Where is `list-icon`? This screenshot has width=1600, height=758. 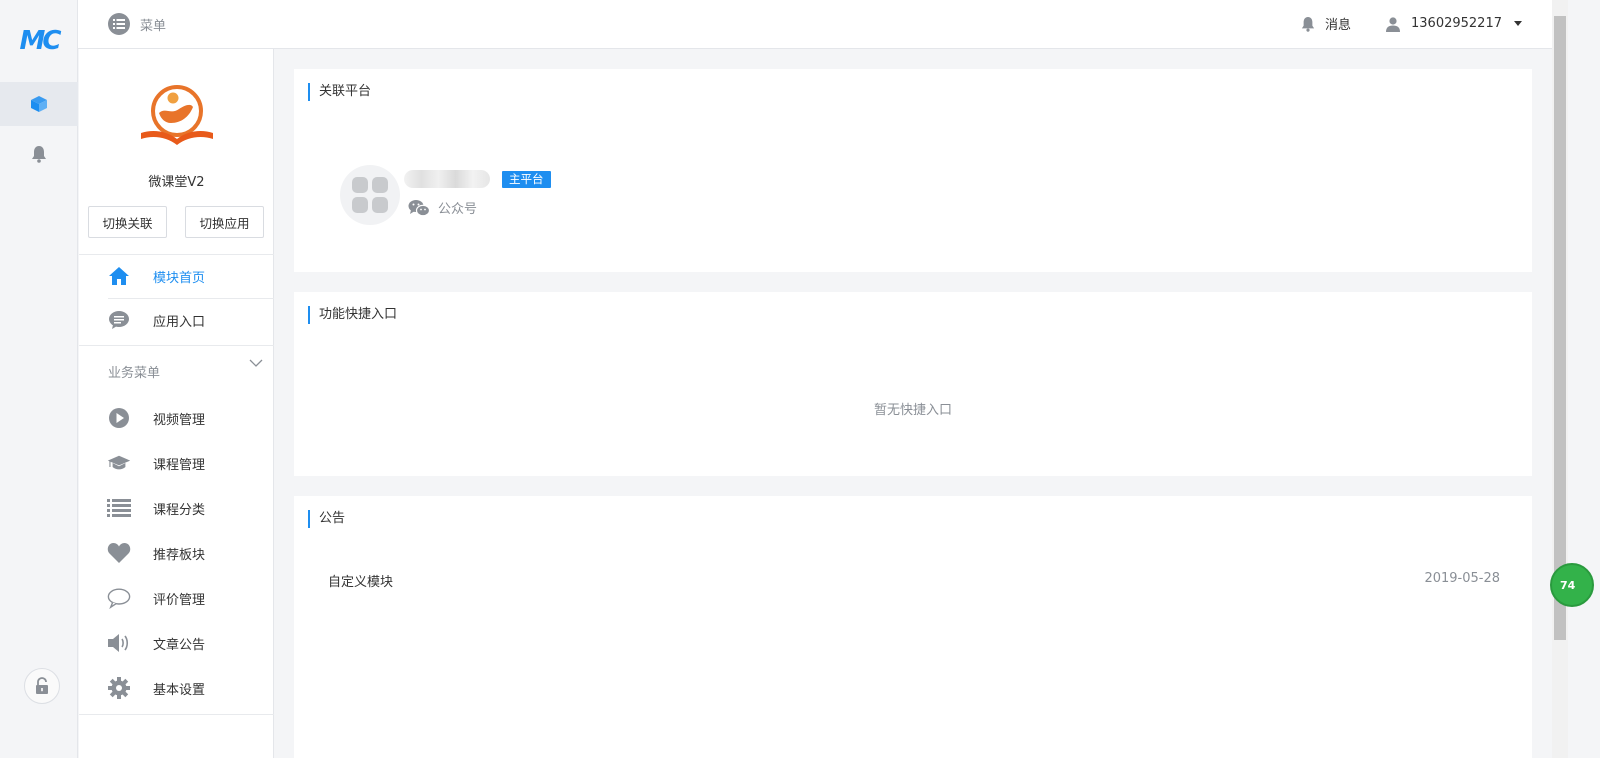
list-icon is located at coordinates (119, 508).